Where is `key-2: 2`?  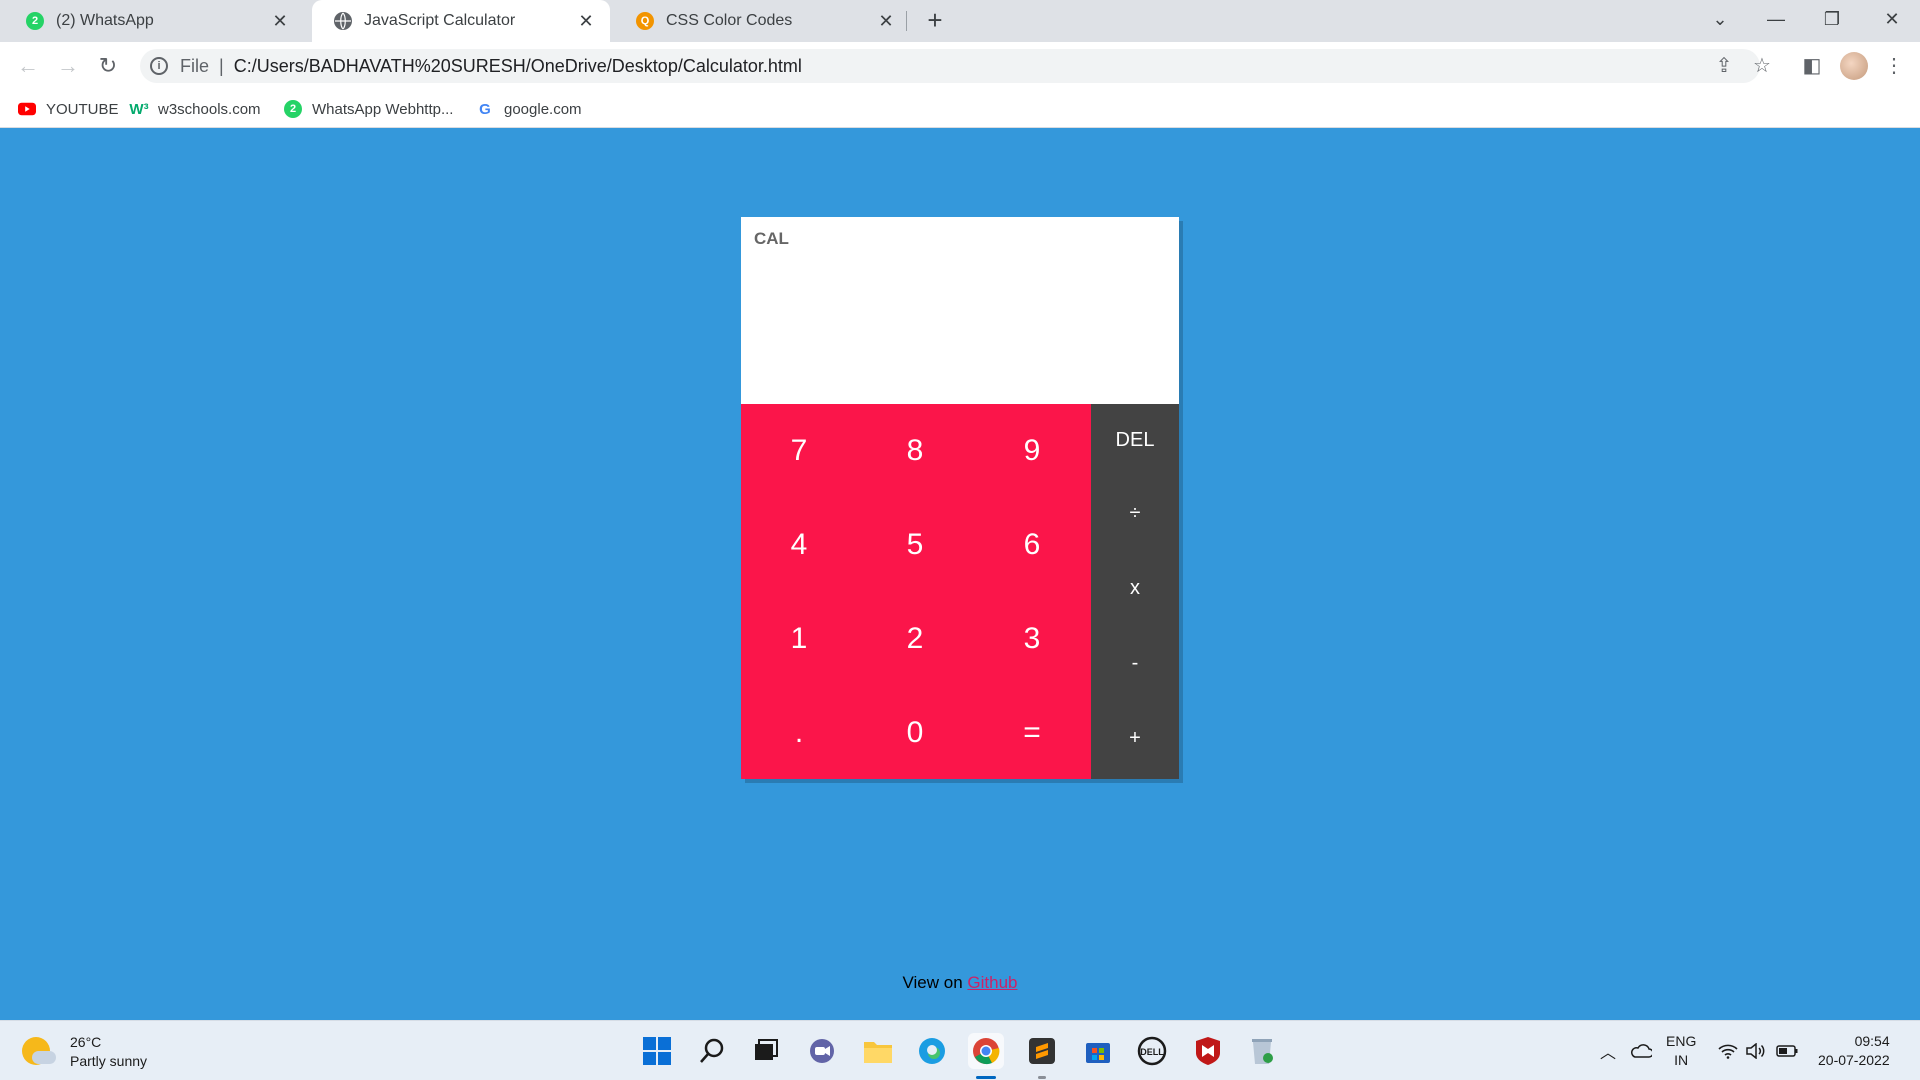 key-2: 2 is located at coordinates (915, 639).